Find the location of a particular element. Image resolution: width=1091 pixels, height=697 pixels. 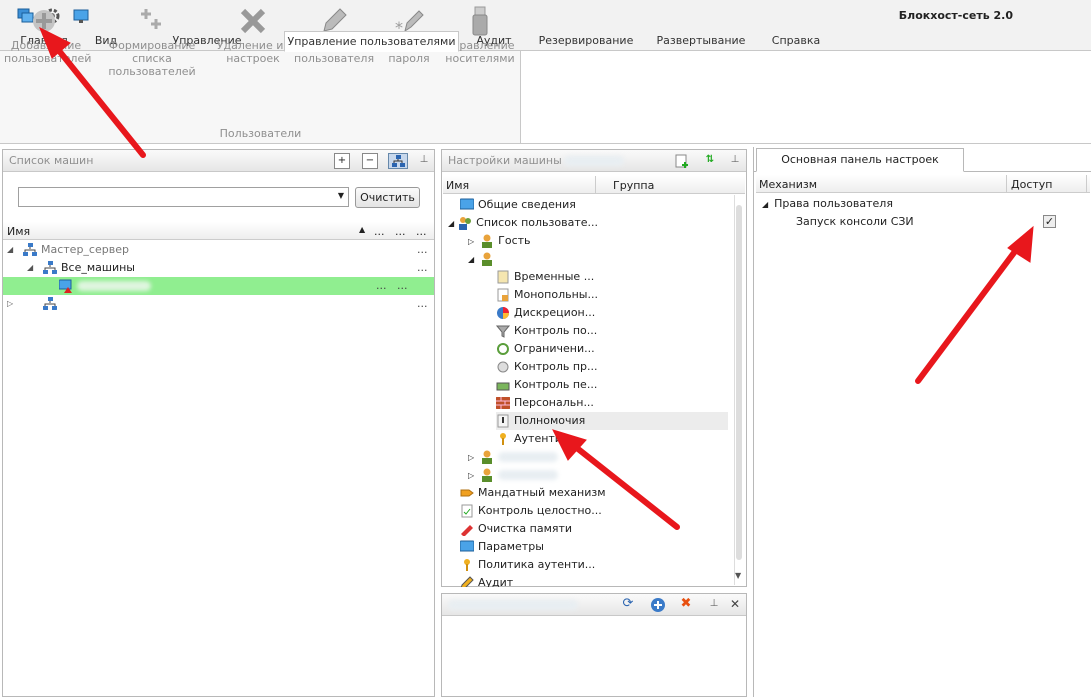

tab-users: Управление пользователями is located at coordinates (371, 41).